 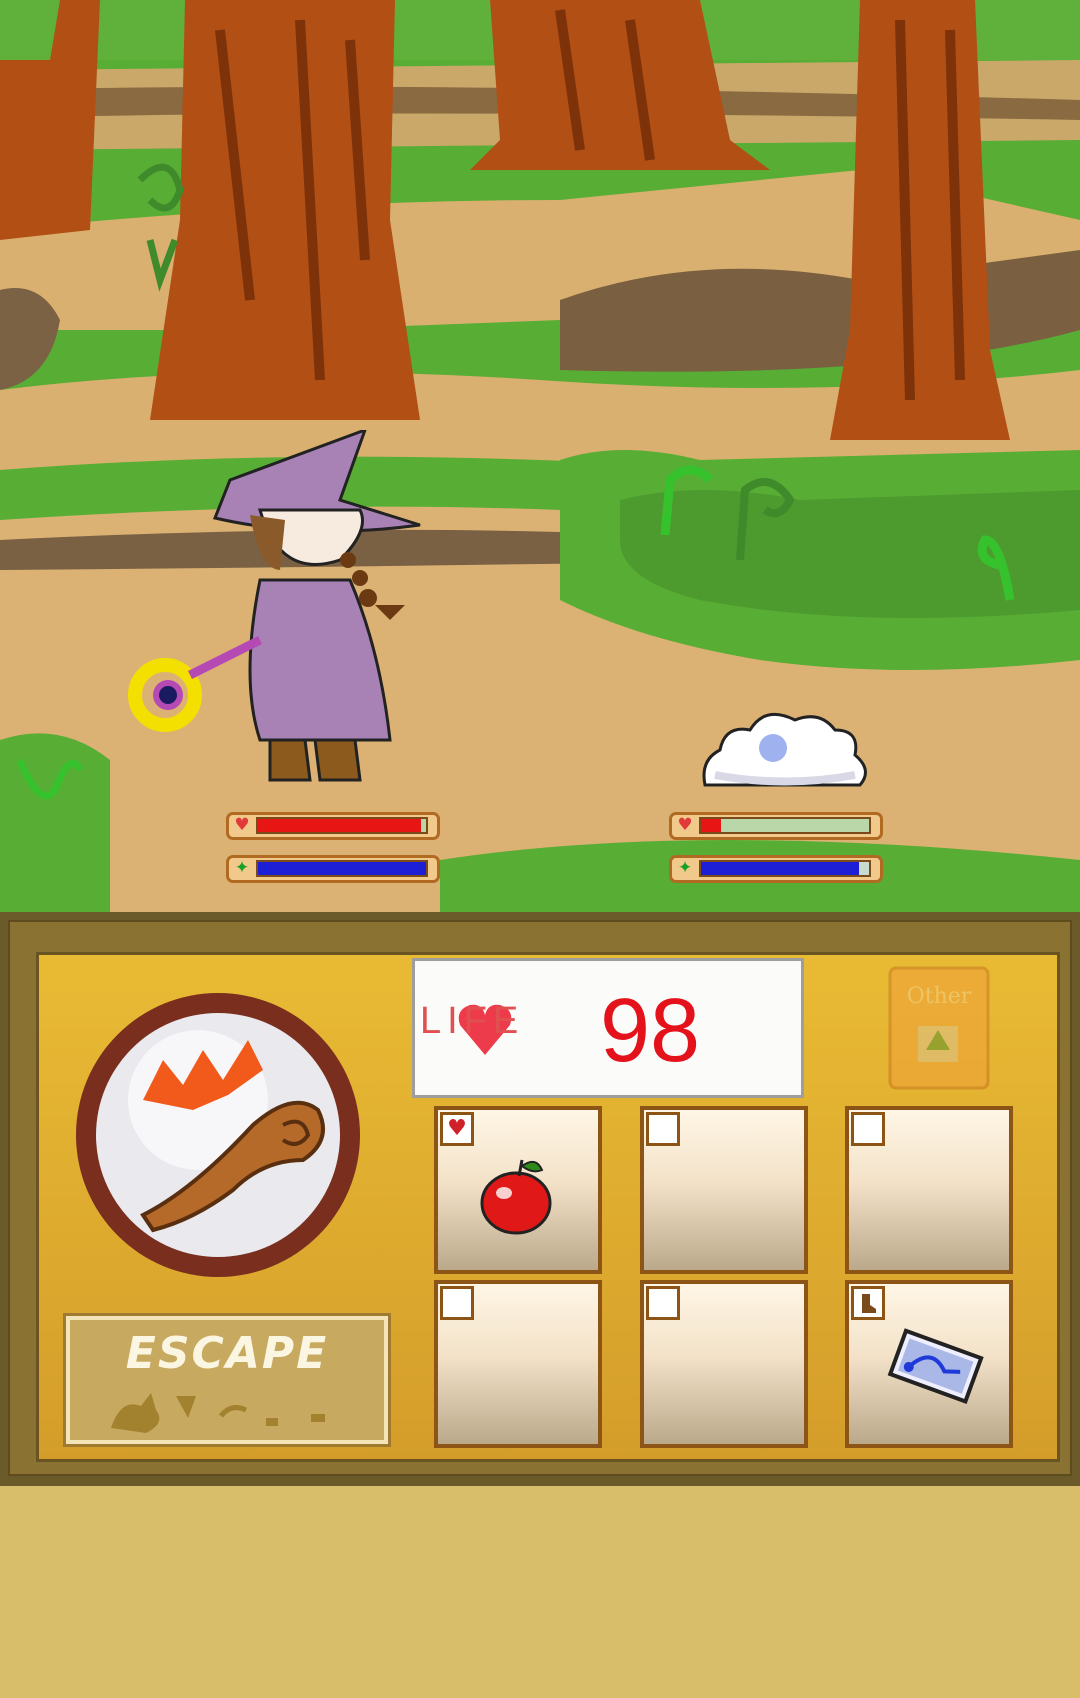 What do you see at coordinates (939, 996) in the screenshot?
I see `other-label: Other` at bounding box center [939, 996].